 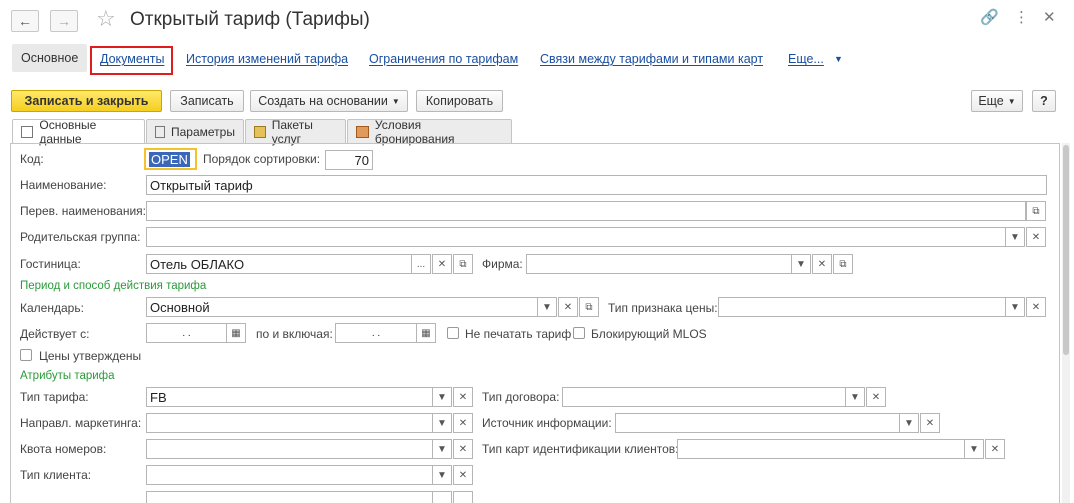 I want to click on tab-booking: Условия бронирования, so click(x=429, y=132).